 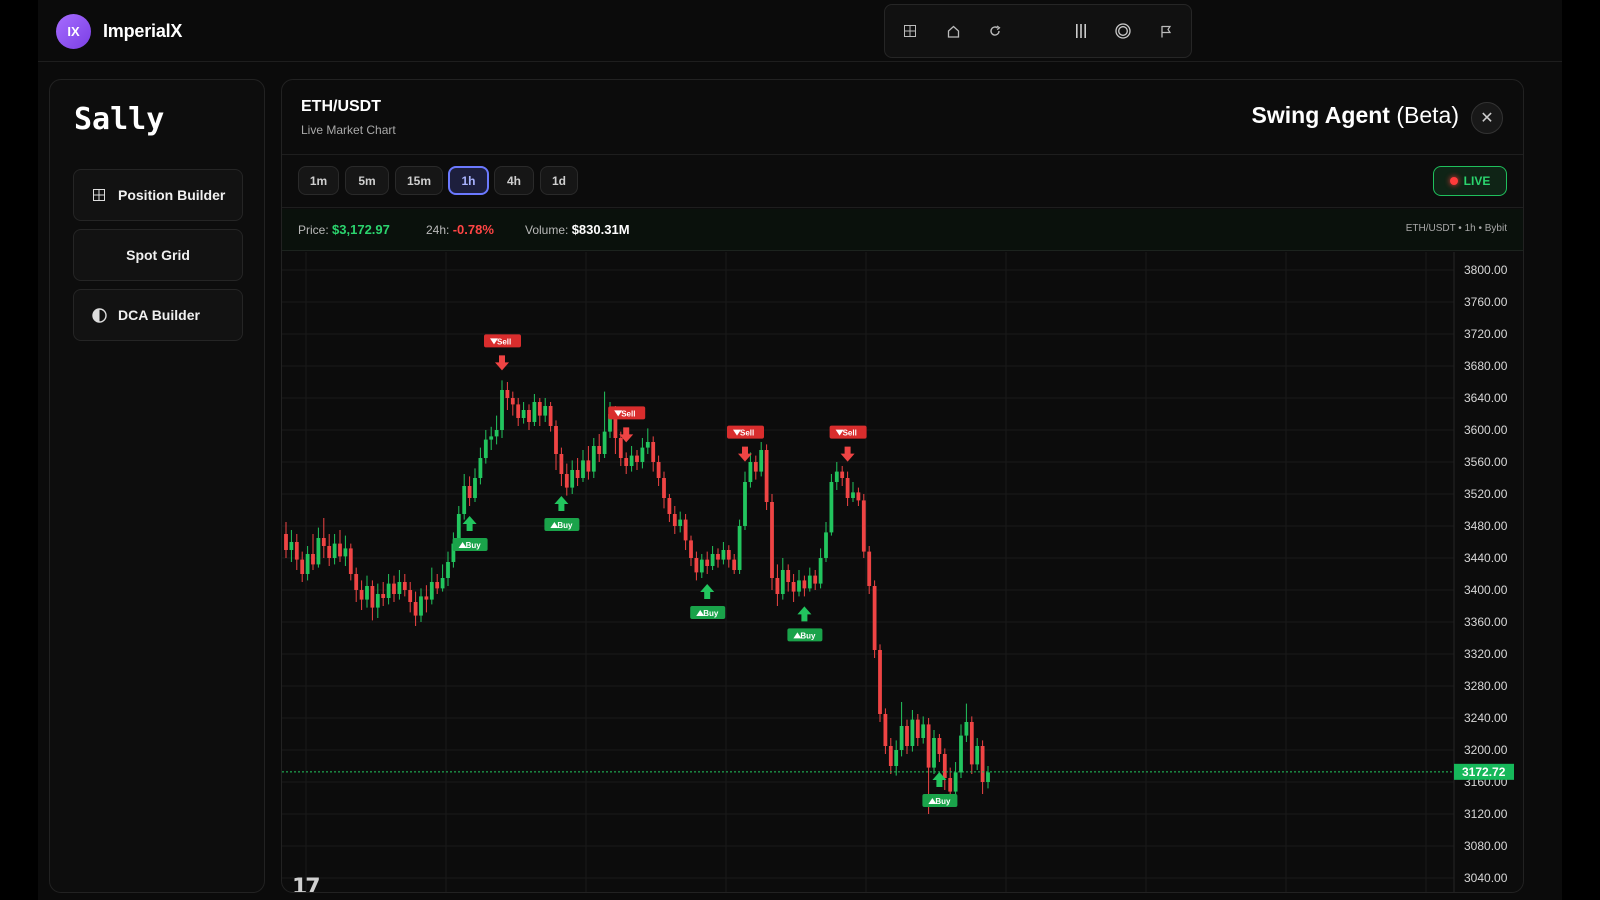 What do you see at coordinates (313, 230) in the screenshot?
I see `price-label: Price:` at bounding box center [313, 230].